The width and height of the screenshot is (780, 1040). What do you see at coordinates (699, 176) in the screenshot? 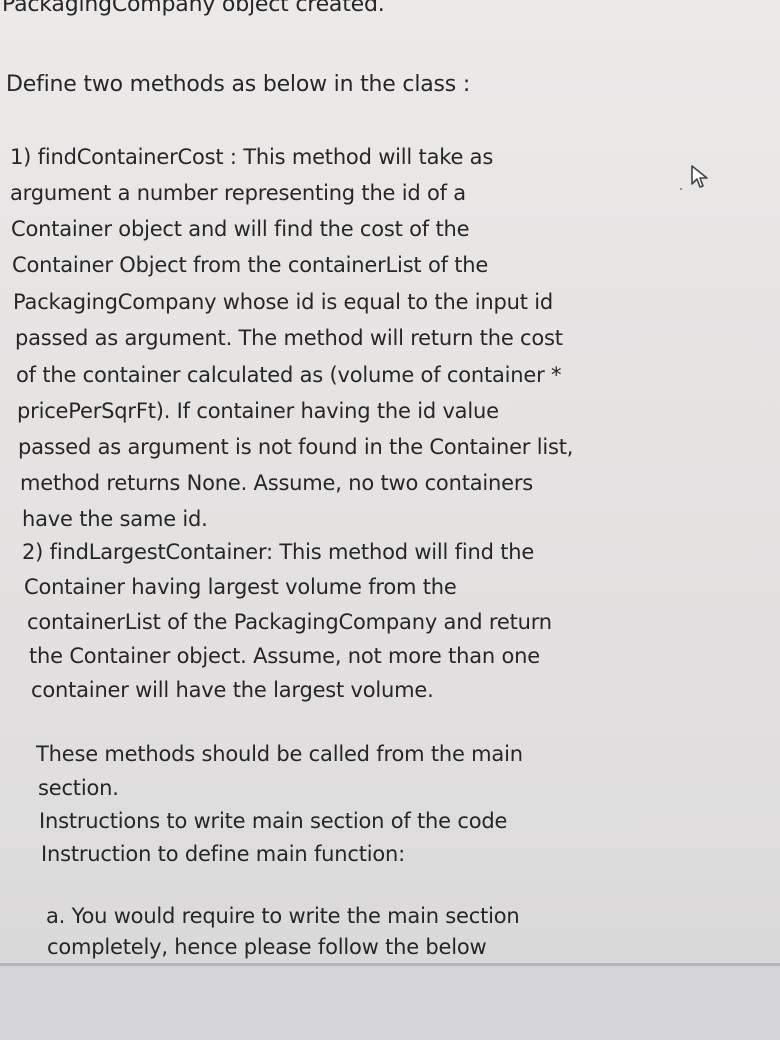
I see `mouse-pointer-icon` at bounding box center [699, 176].